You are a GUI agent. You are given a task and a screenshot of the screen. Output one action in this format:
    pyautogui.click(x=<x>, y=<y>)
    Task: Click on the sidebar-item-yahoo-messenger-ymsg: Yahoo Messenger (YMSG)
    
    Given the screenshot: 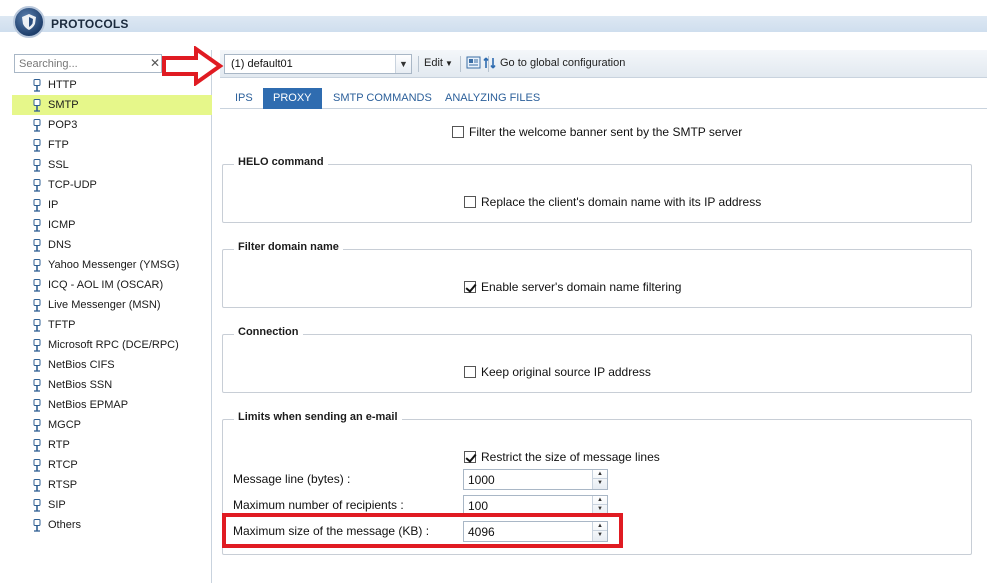 What is the action you would take?
    pyautogui.click(x=112, y=265)
    